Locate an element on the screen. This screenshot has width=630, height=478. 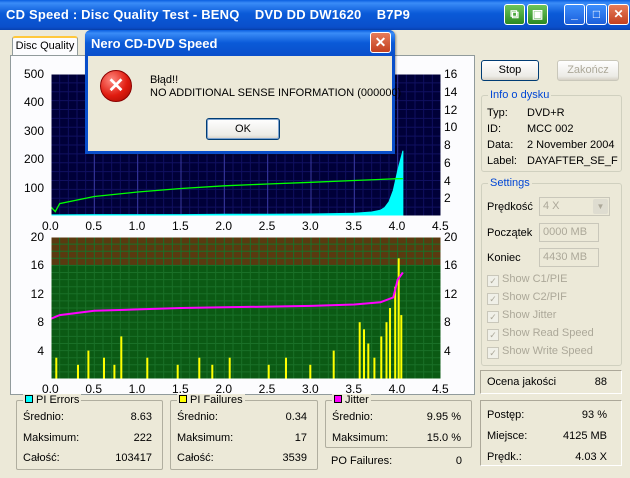
minimize-button: _ is located at coordinates (574, 14).